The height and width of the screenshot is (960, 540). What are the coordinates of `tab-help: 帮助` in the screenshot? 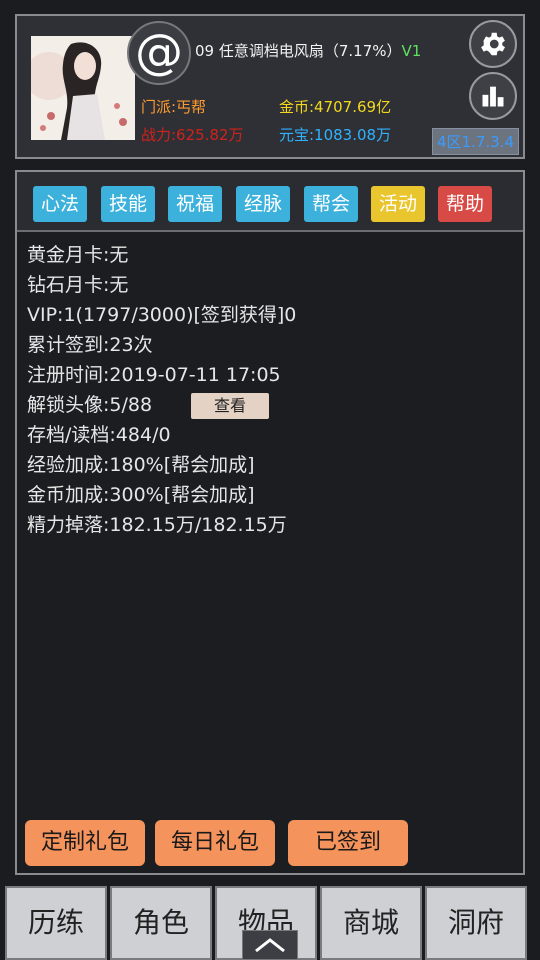 It's located at (465, 204).